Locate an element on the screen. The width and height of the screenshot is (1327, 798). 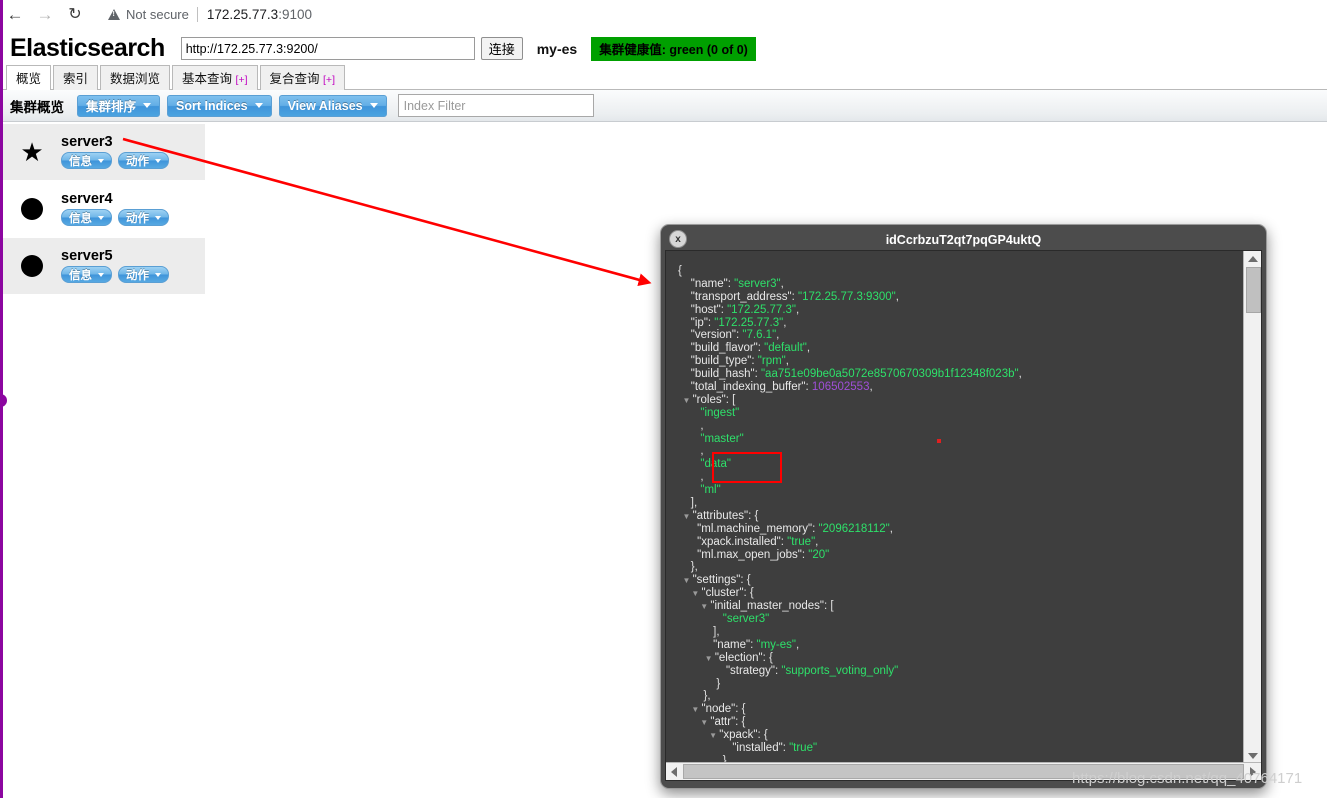
cluster-toolbar: 集群概览 集群排序 Sort Indices View Aliases is located at coordinates (663, 106).